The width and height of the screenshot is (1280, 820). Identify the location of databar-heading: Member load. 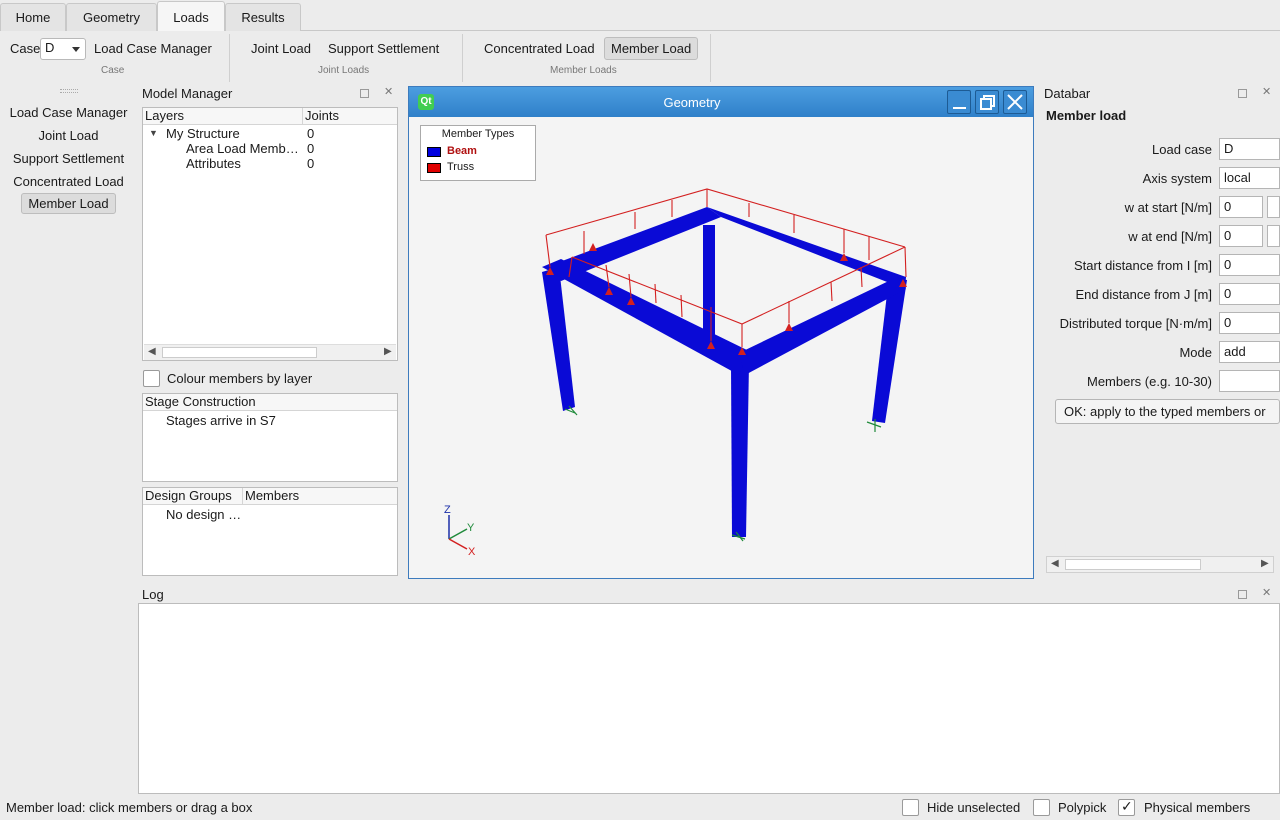
(1086, 115).